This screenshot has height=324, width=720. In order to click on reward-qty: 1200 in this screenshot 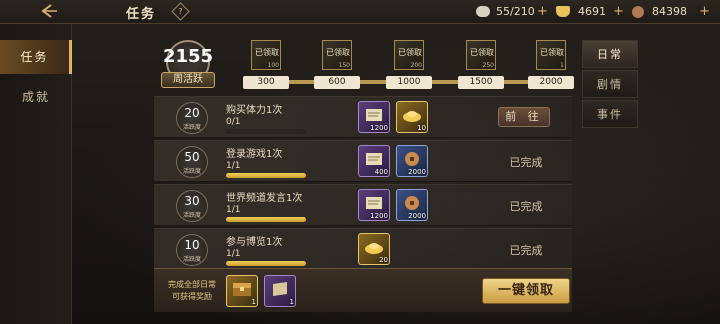, I will do `click(379, 128)`.